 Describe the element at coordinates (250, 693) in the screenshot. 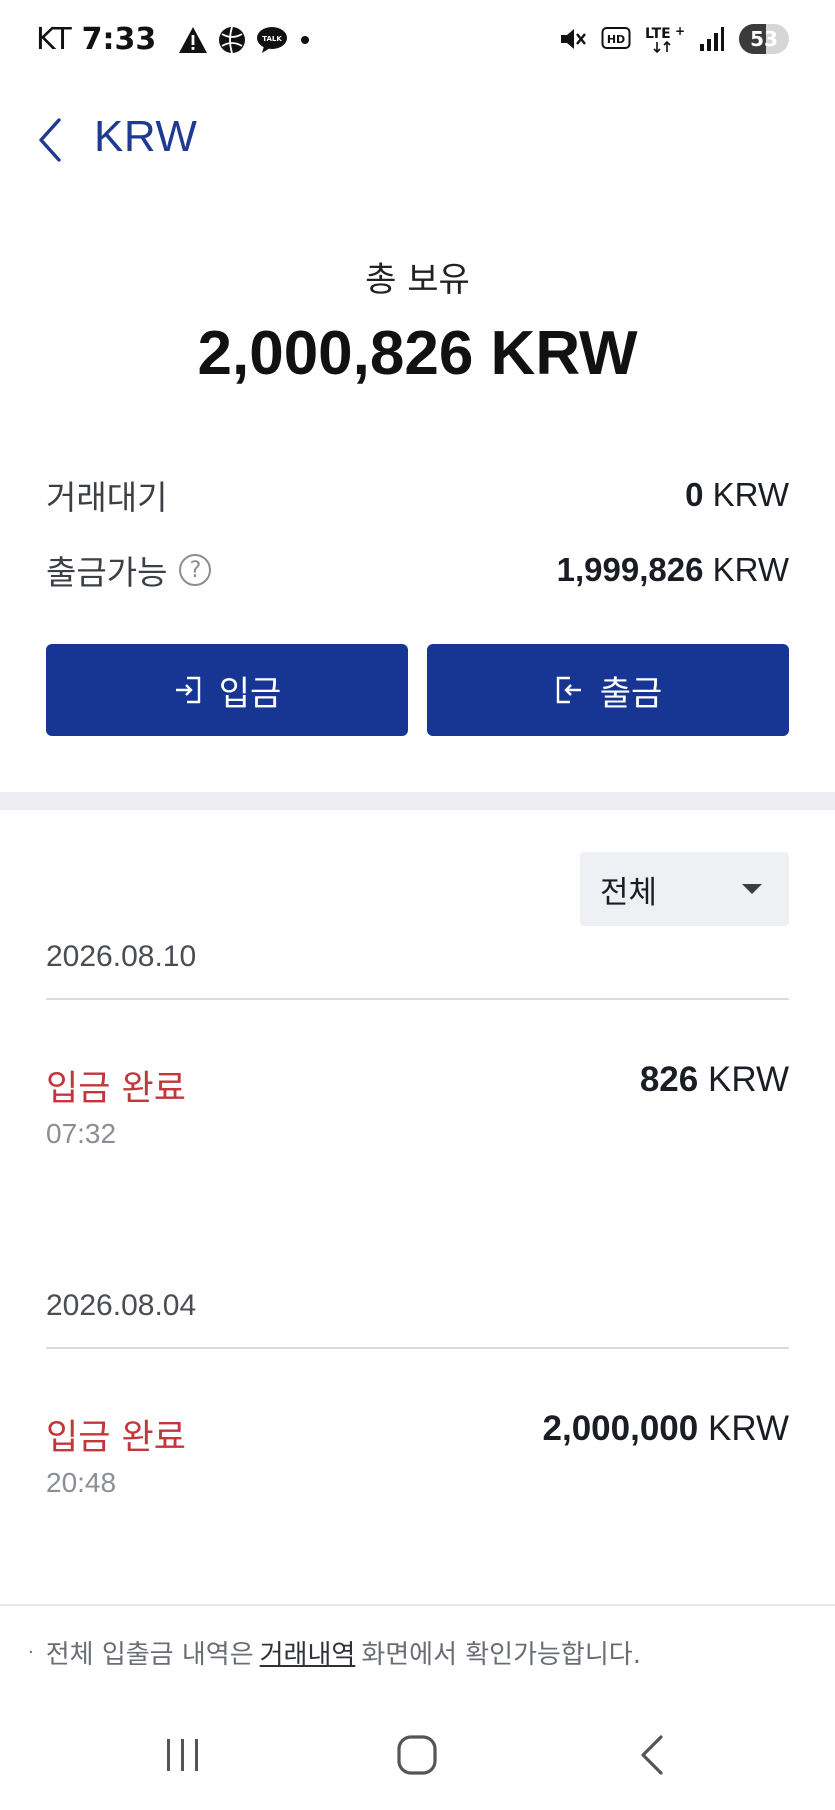

I see `deposit-button-label: 입금` at that location.